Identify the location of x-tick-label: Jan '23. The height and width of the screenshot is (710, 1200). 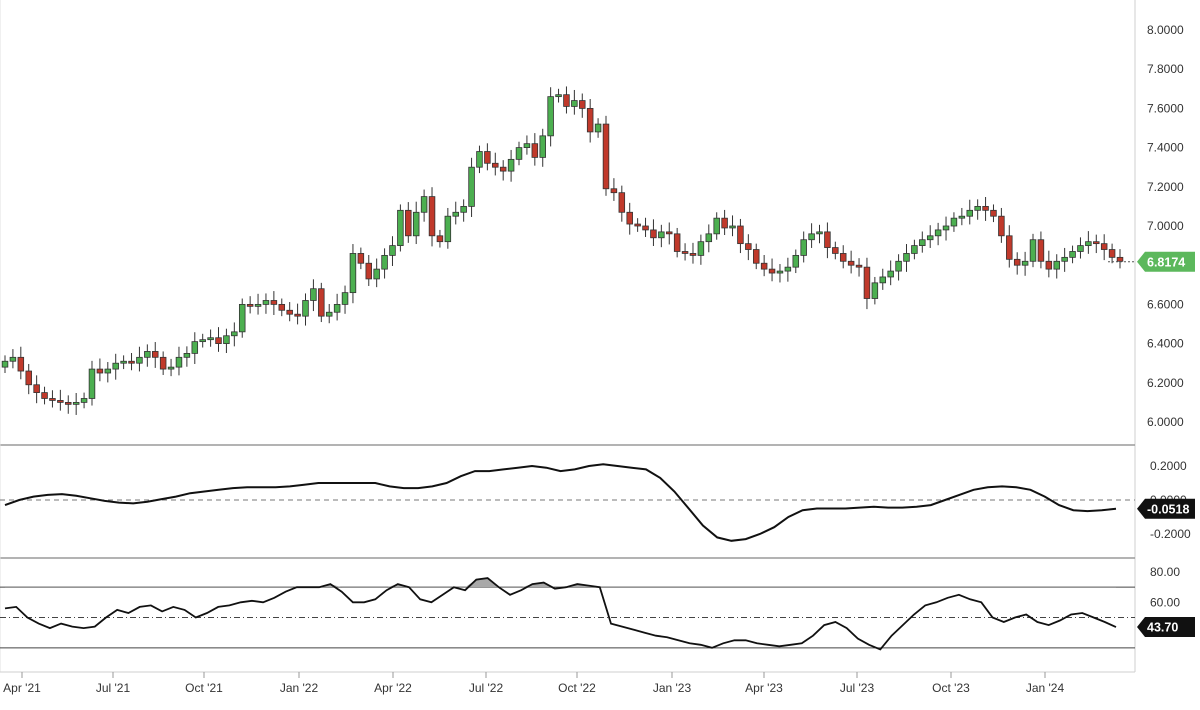
(672, 688).